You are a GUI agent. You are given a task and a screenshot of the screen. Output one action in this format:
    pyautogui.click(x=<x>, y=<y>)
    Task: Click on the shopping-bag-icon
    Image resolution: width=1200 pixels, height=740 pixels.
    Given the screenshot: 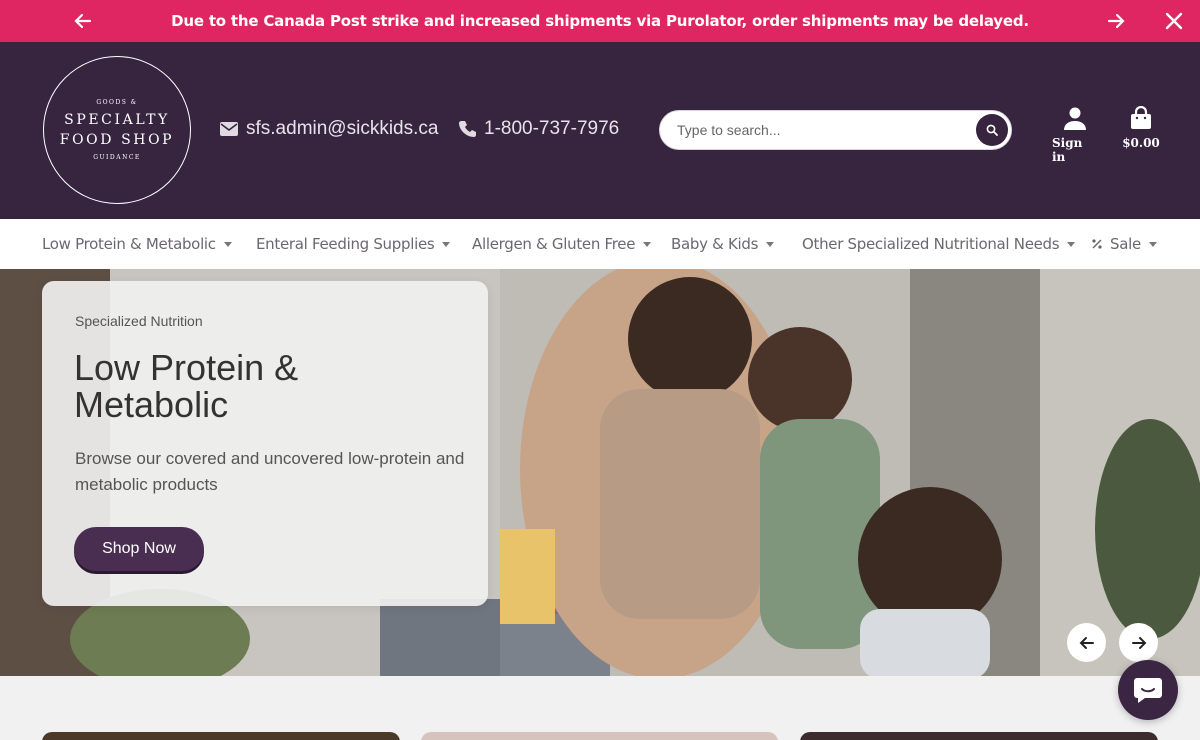 What is the action you would take?
    pyautogui.click(x=1141, y=117)
    